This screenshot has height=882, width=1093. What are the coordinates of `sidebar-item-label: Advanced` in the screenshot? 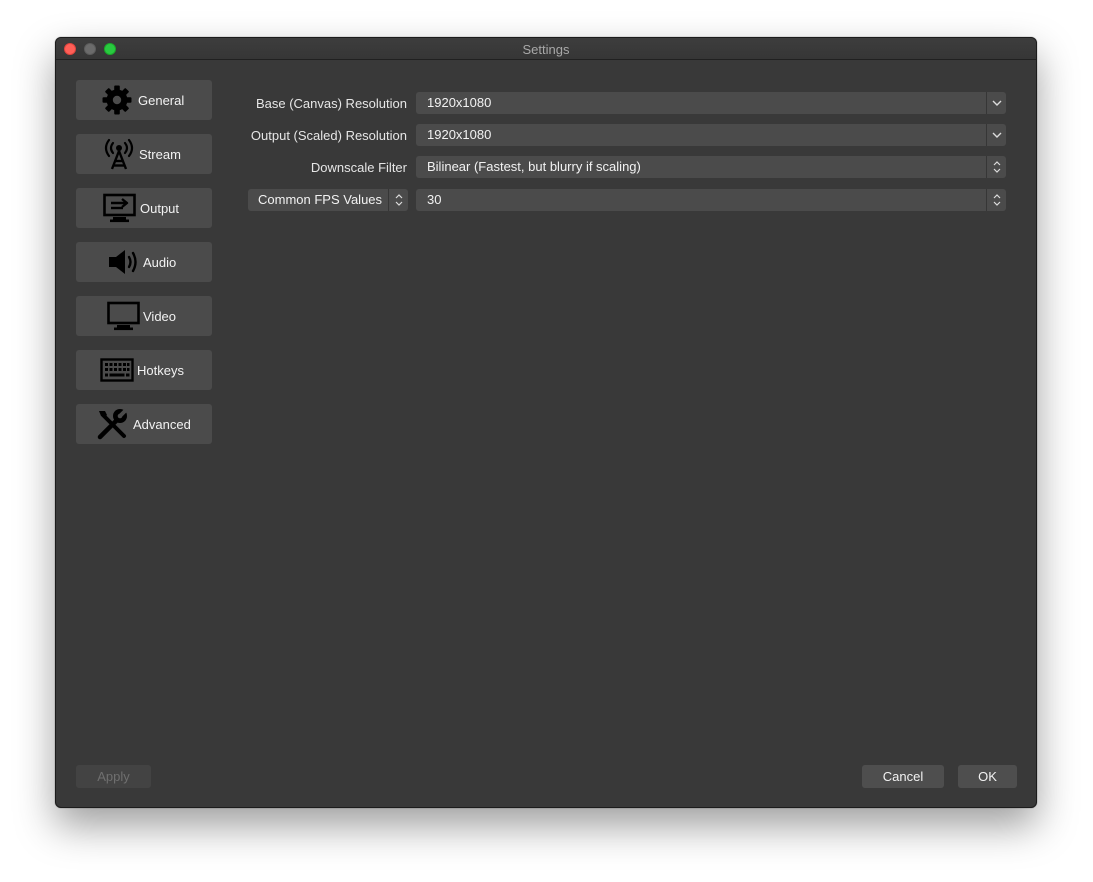 It's located at (162, 424).